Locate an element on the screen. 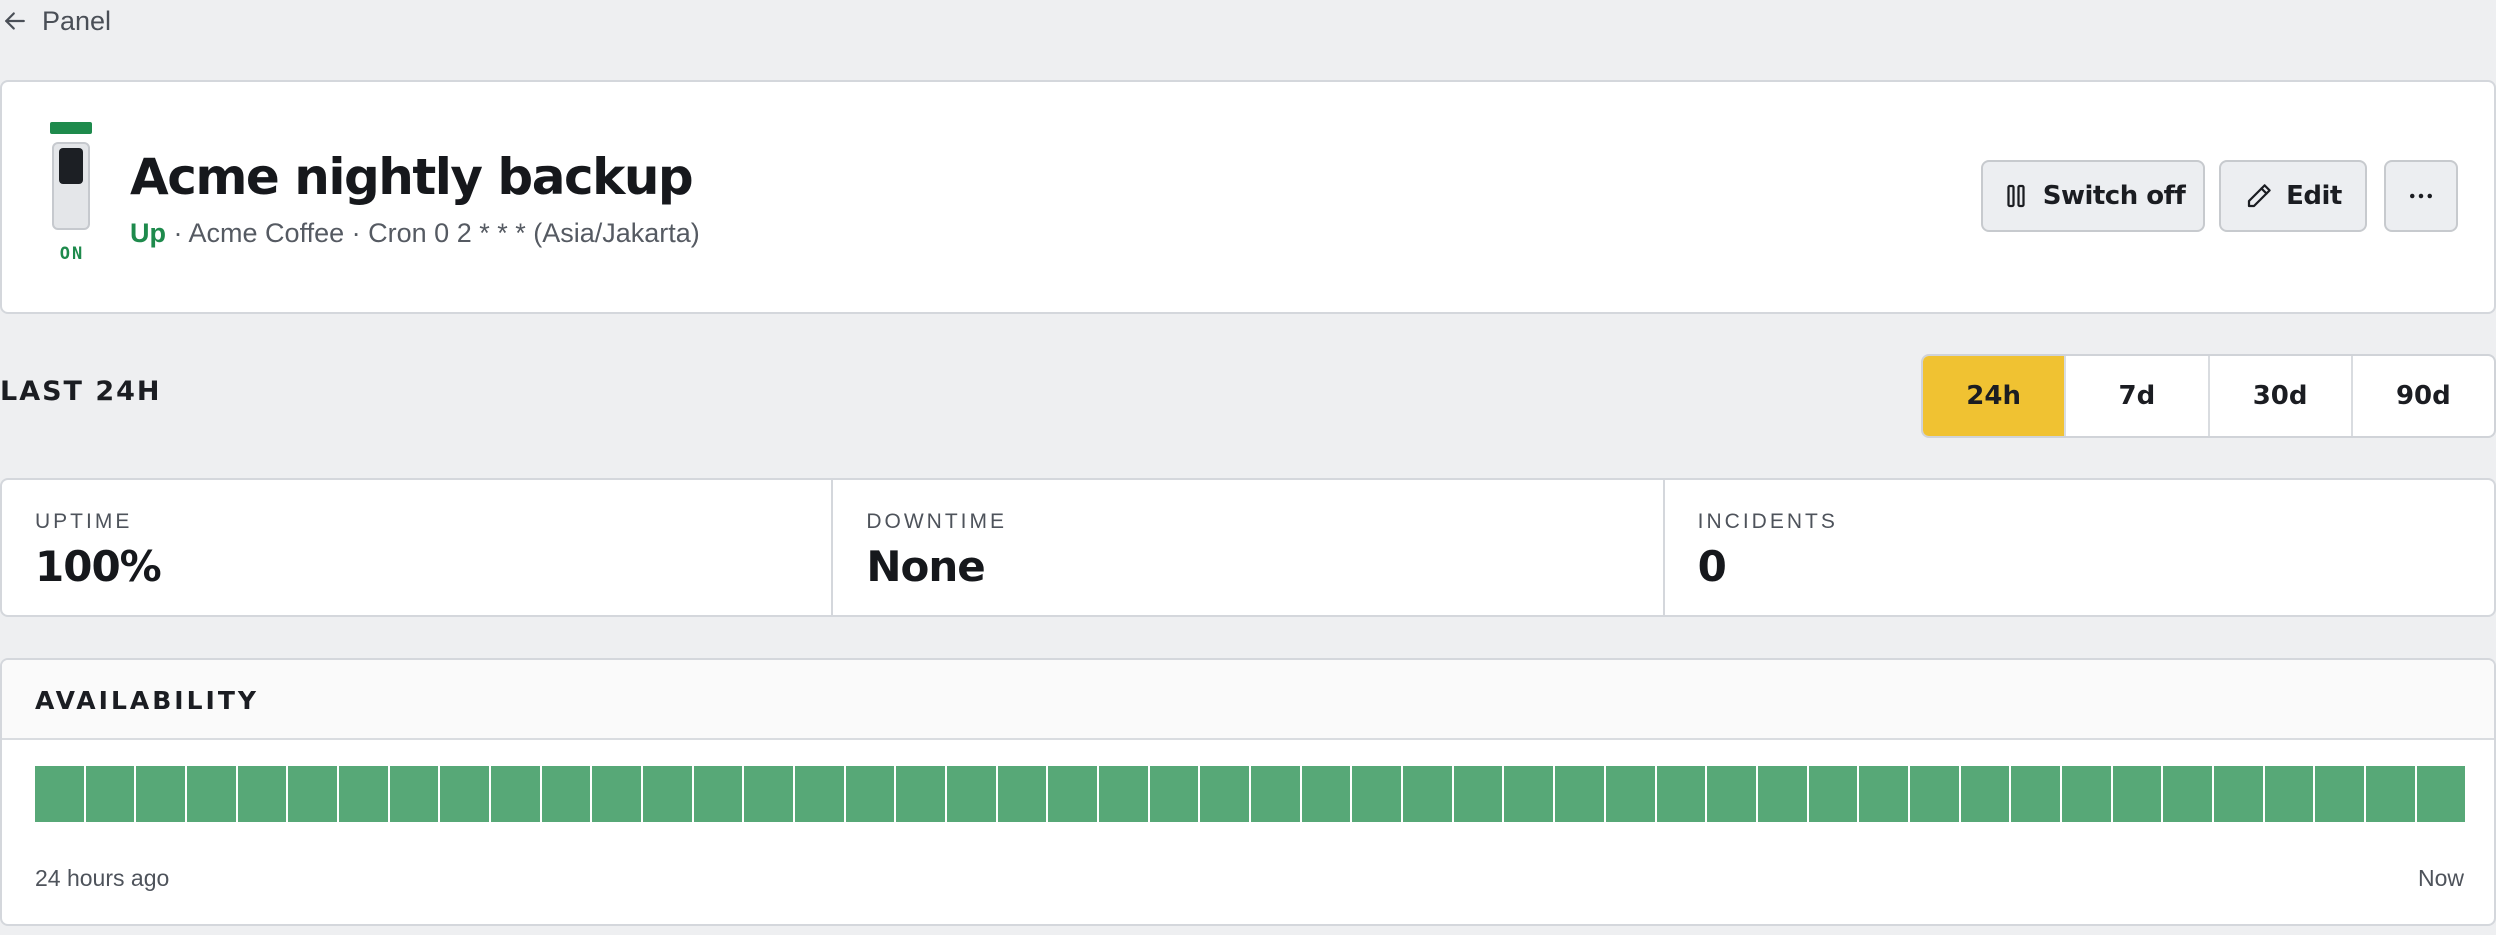  timeline-start-label: 24 hours ago is located at coordinates (102, 878).